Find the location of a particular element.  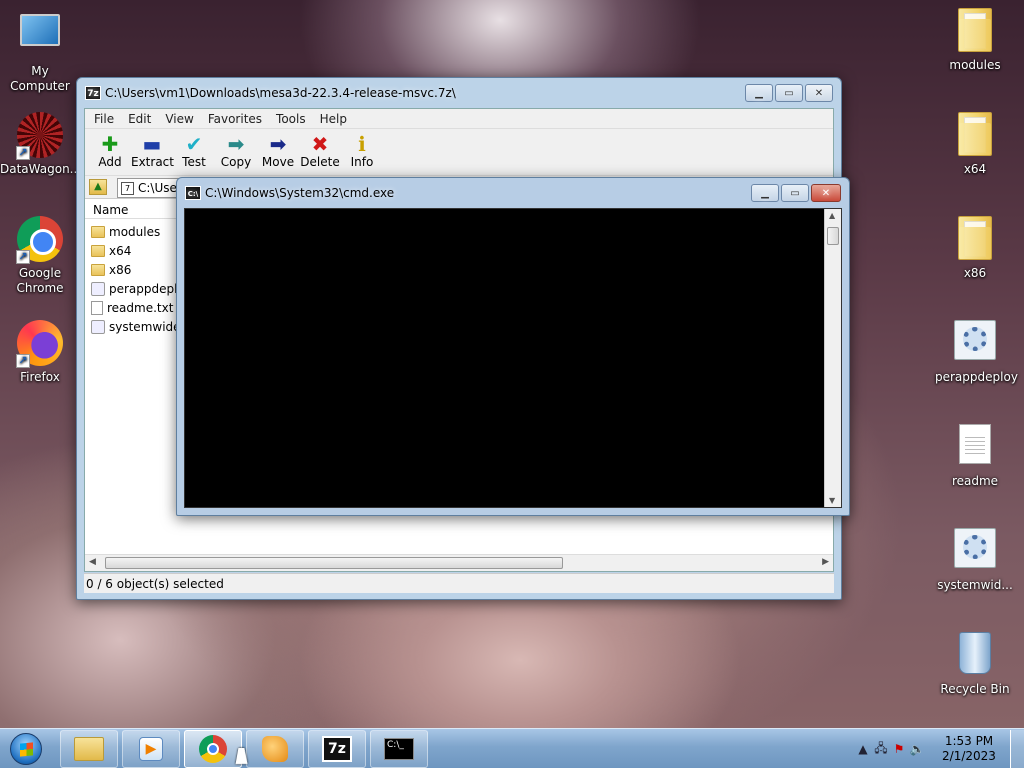

menu-bar: File Edit View Favorites Tools Help is located at coordinates (459, 119).